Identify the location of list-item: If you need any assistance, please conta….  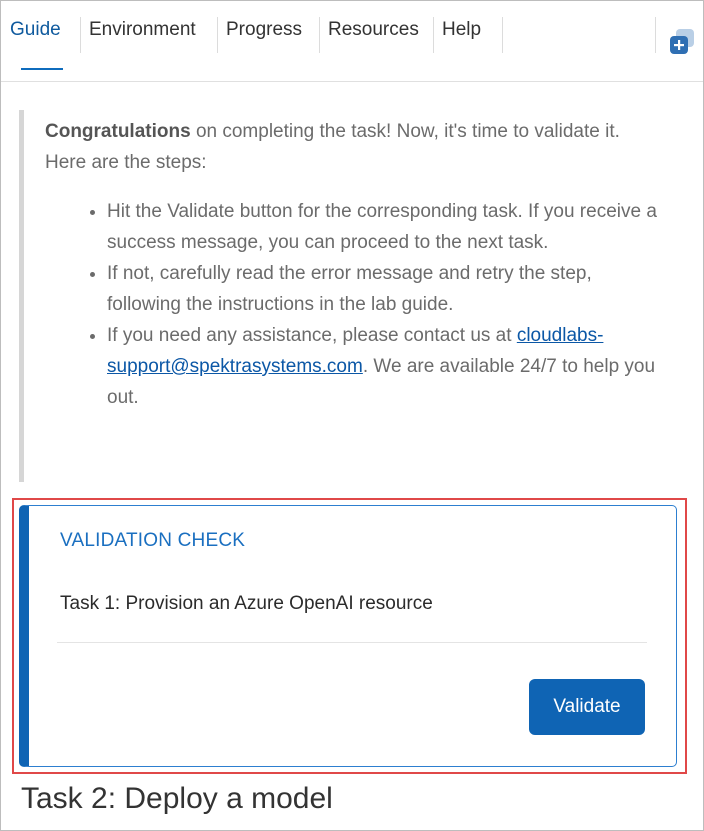
(387, 366).